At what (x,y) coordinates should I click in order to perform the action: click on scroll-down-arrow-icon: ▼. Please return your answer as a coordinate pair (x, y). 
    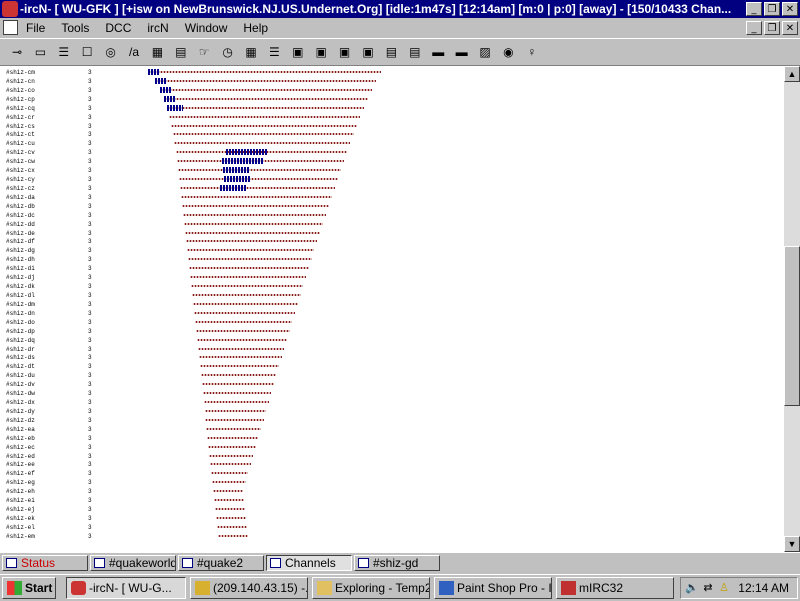
    Looking at the image, I should click on (792, 544).